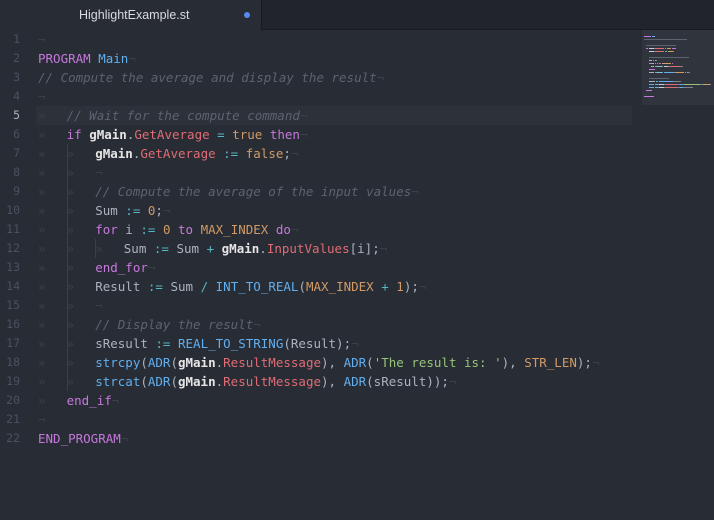 This screenshot has width=714, height=520. What do you see at coordinates (168, 153) in the screenshot?
I see `code-line: »» gMain.GetAverage := false;¬` at bounding box center [168, 153].